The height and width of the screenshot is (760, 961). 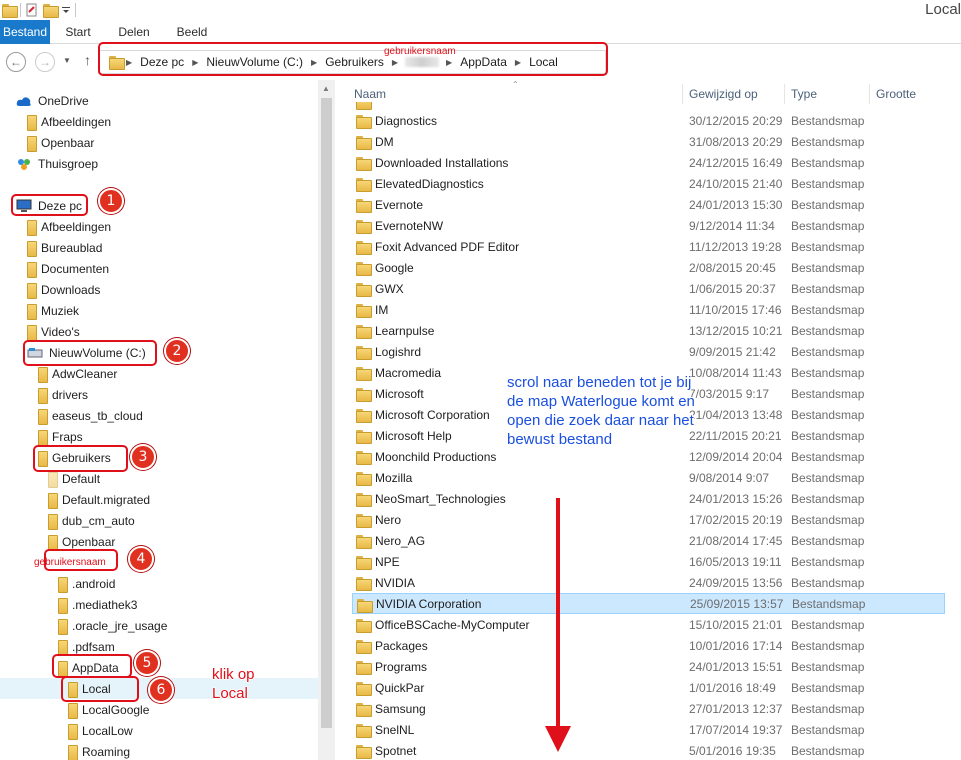 What do you see at coordinates (25, 32) in the screenshot?
I see `tab-bestand: Bestand` at bounding box center [25, 32].